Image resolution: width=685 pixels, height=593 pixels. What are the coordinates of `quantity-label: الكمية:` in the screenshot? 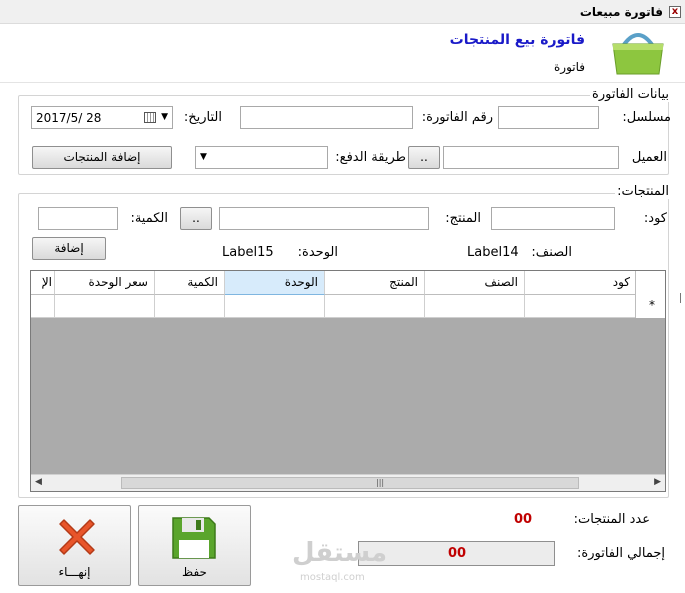 It's located at (149, 218).